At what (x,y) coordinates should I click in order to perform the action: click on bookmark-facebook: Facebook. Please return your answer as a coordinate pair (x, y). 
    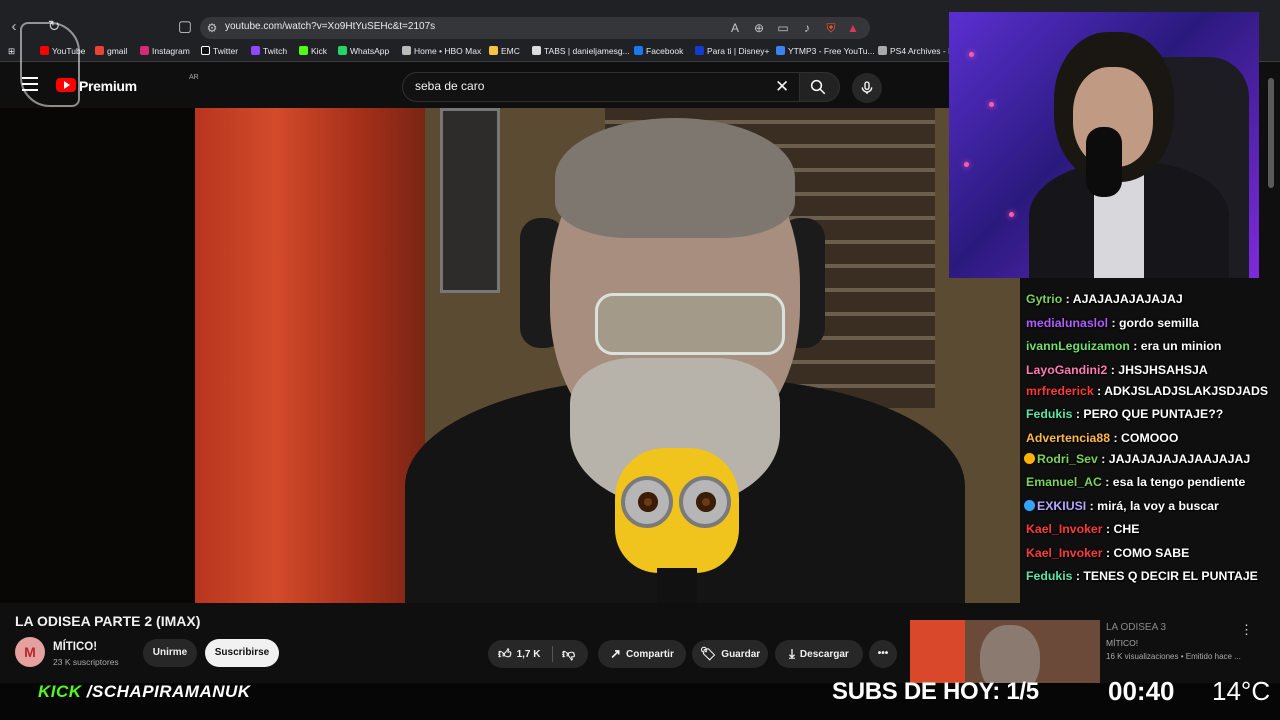
    Looking at the image, I should click on (658, 51).